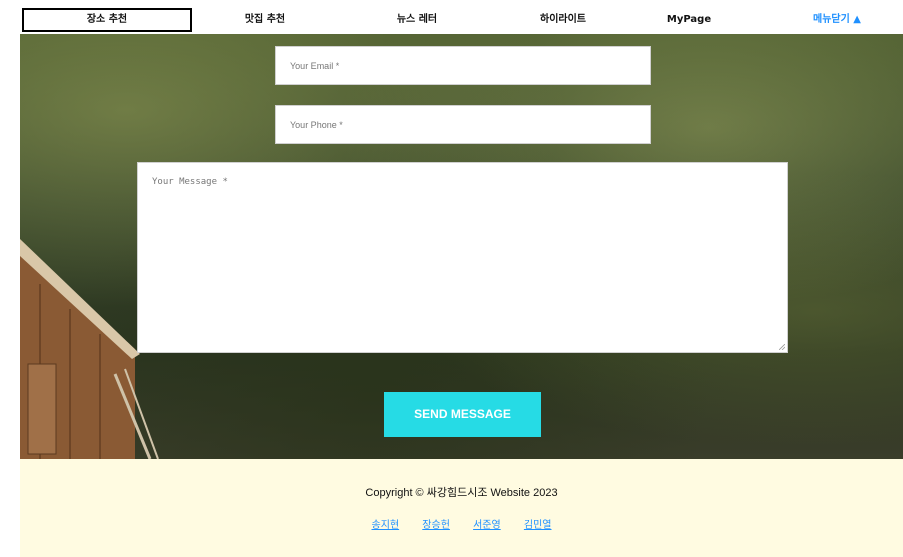 The width and height of the screenshot is (903, 557). What do you see at coordinates (487, 525) in the screenshot?
I see `member-link: 서준영` at bounding box center [487, 525].